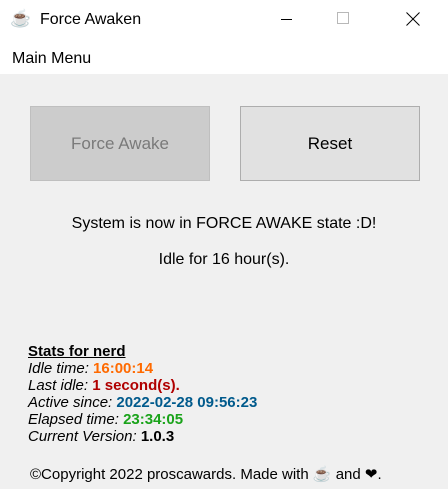  What do you see at coordinates (70, 402) in the screenshot?
I see `active-since-label: Active since:` at bounding box center [70, 402].